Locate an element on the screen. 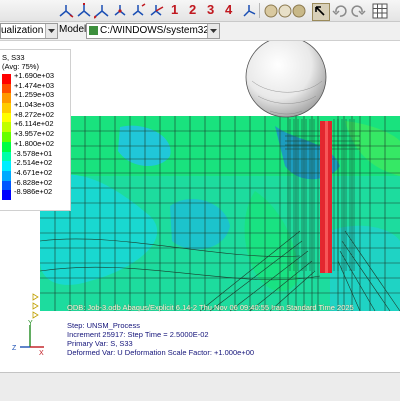  toolbar-separator is located at coordinates (259, 10).